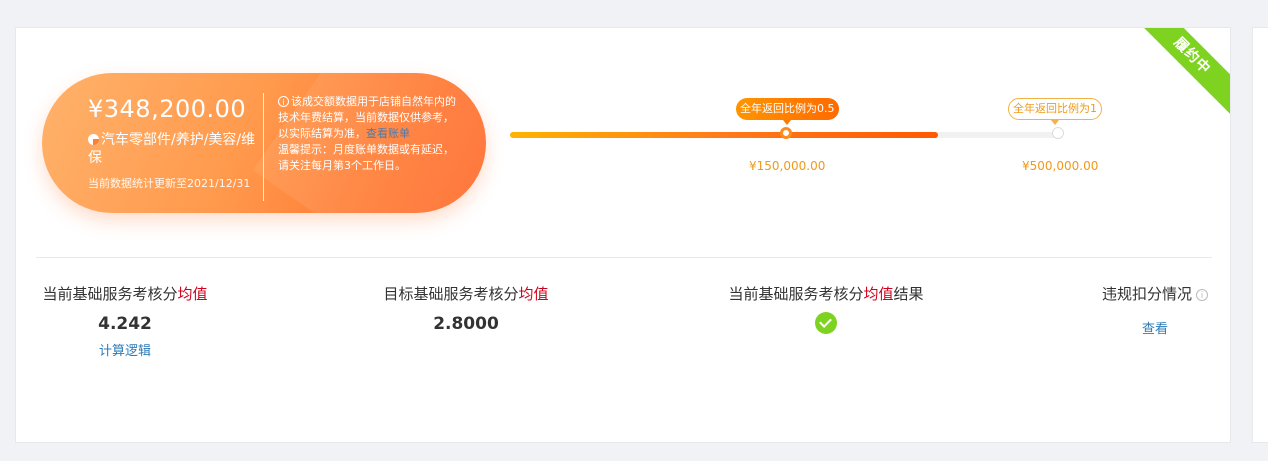 Image resolution: width=1268 pixels, height=461 pixels. What do you see at coordinates (1055, 111) in the screenshot?
I see `milestone-tag-2: 全年返回比例为1` at bounding box center [1055, 111].